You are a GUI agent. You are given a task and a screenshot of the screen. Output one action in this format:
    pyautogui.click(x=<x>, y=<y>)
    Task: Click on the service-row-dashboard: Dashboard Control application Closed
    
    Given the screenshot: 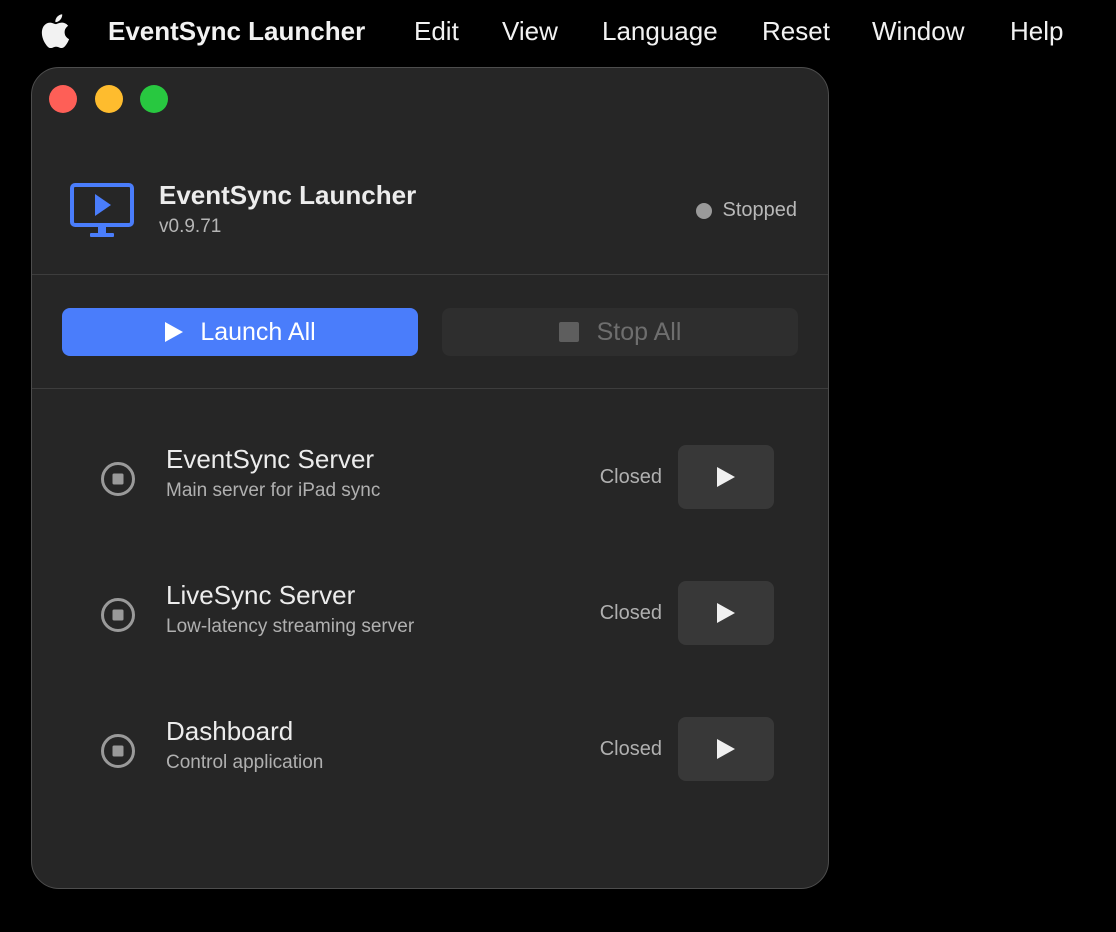 What is the action you would take?
    pyautogui.click(x=430, y=751)
    